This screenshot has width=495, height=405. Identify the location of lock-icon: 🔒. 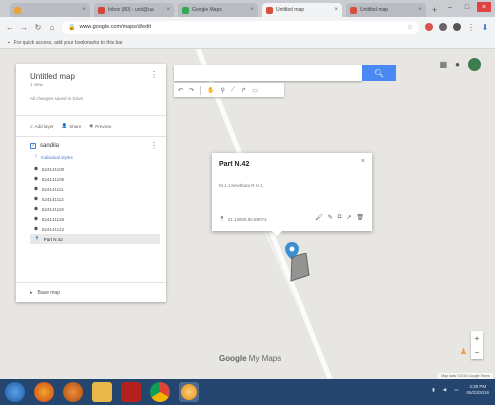
(72, 27).